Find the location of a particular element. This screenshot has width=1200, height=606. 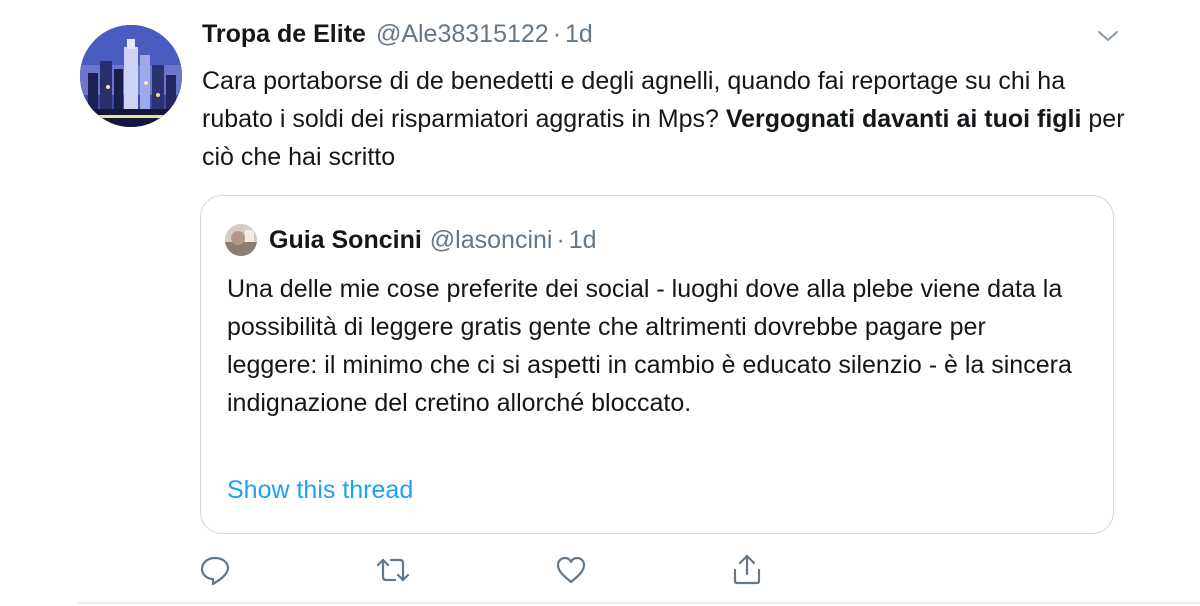

tweet-timestamp: 1d is located at coordinates (579, 34).